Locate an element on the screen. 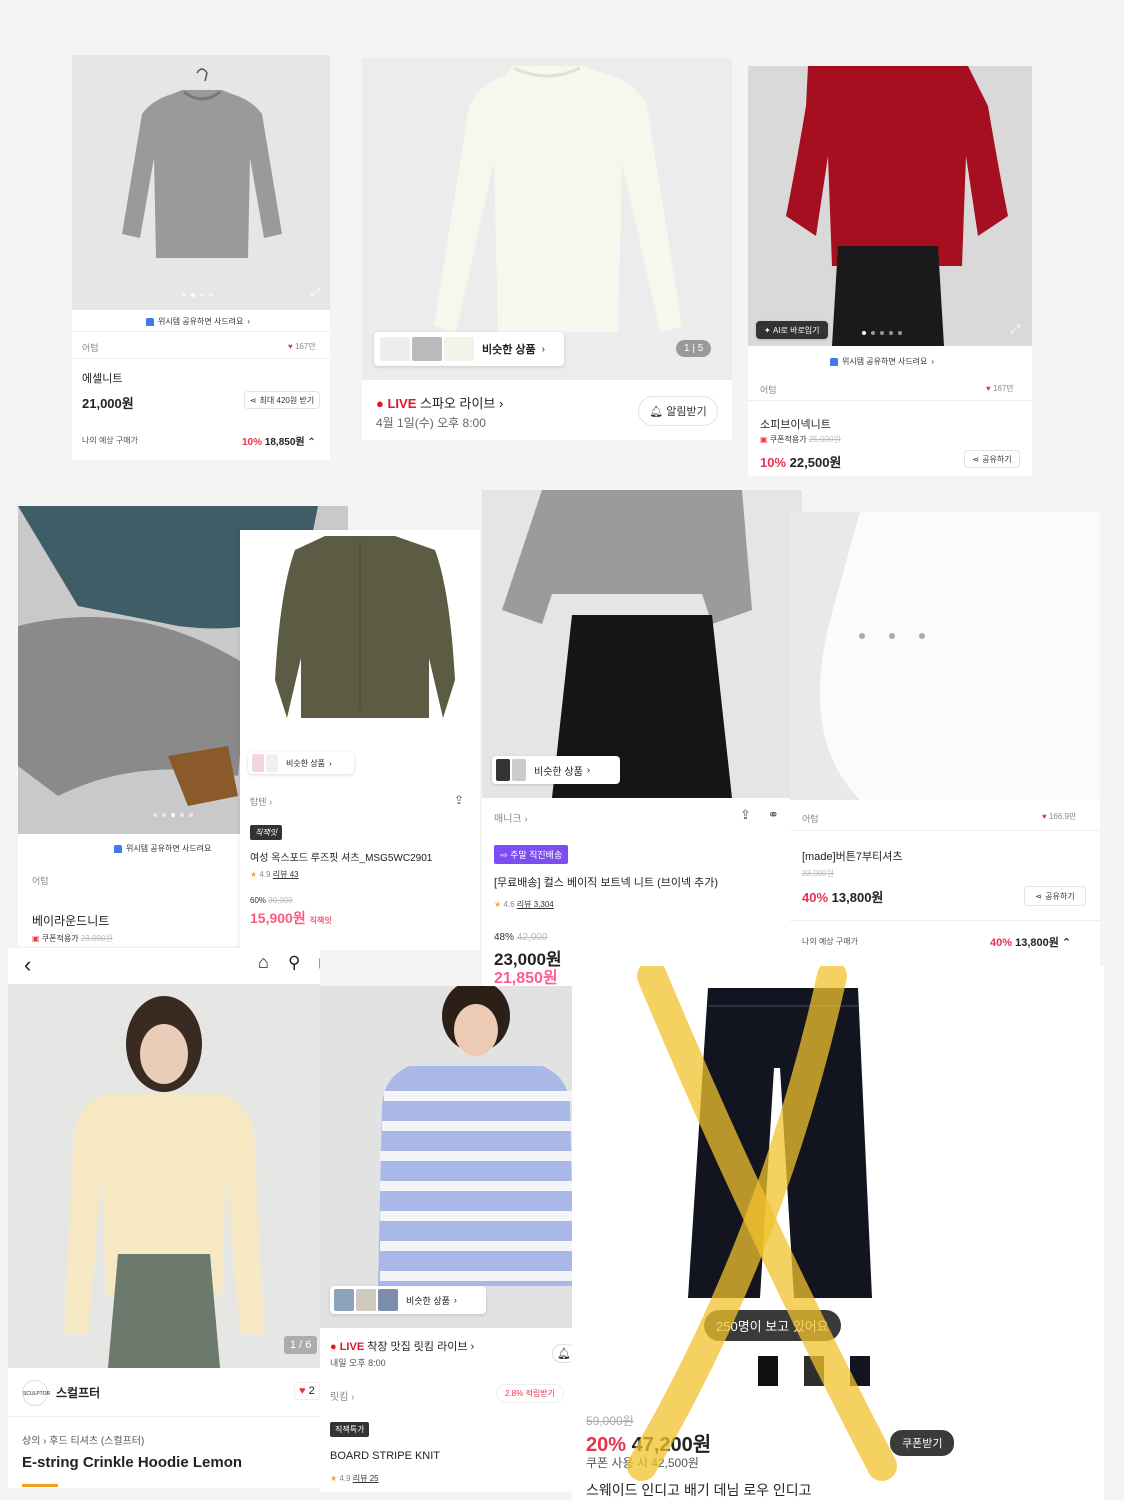 This screenshot has height=1500, width=1124. live-title: ● LIVE 스파오 라이브 › is located at coordinates (439, 402).